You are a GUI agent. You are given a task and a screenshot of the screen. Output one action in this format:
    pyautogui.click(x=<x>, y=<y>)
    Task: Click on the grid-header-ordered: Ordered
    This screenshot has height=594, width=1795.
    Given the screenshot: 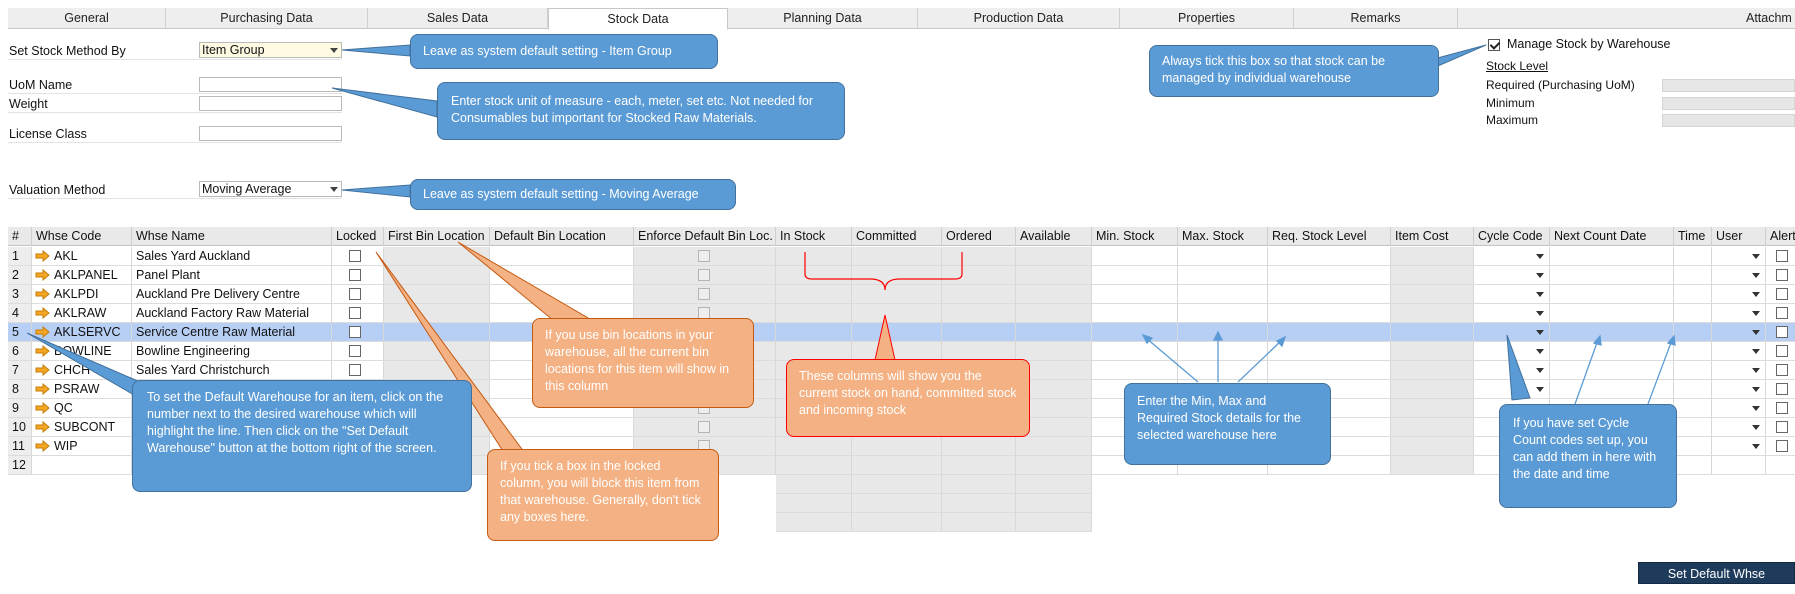 What is the action you would take?
    pyautogui.click(x=979, y=236)
    